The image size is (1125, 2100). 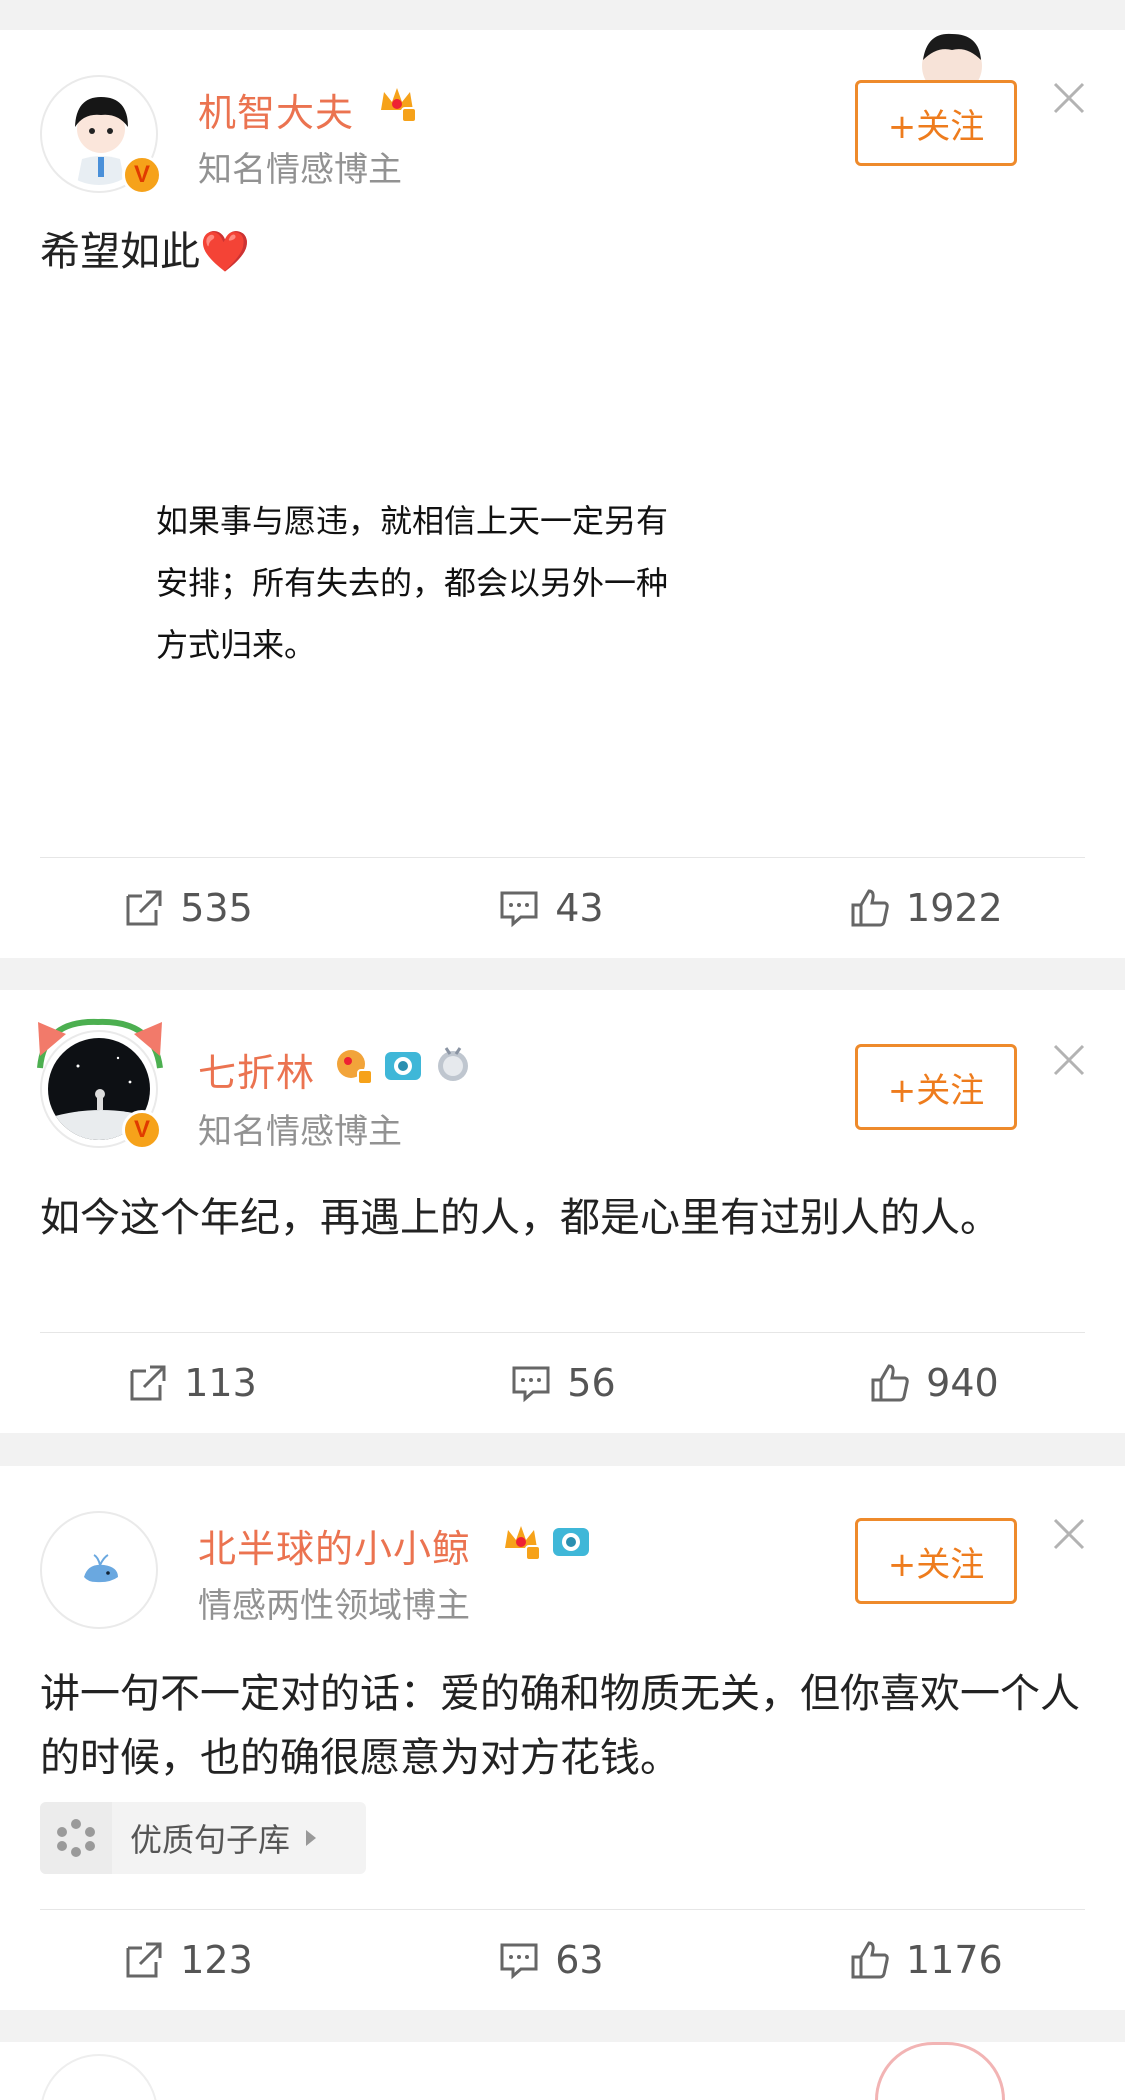 What do you see at coordinates (962, 1383) in the screenshot?
I see `like-count: 940` at bounding box center [962, 1383].